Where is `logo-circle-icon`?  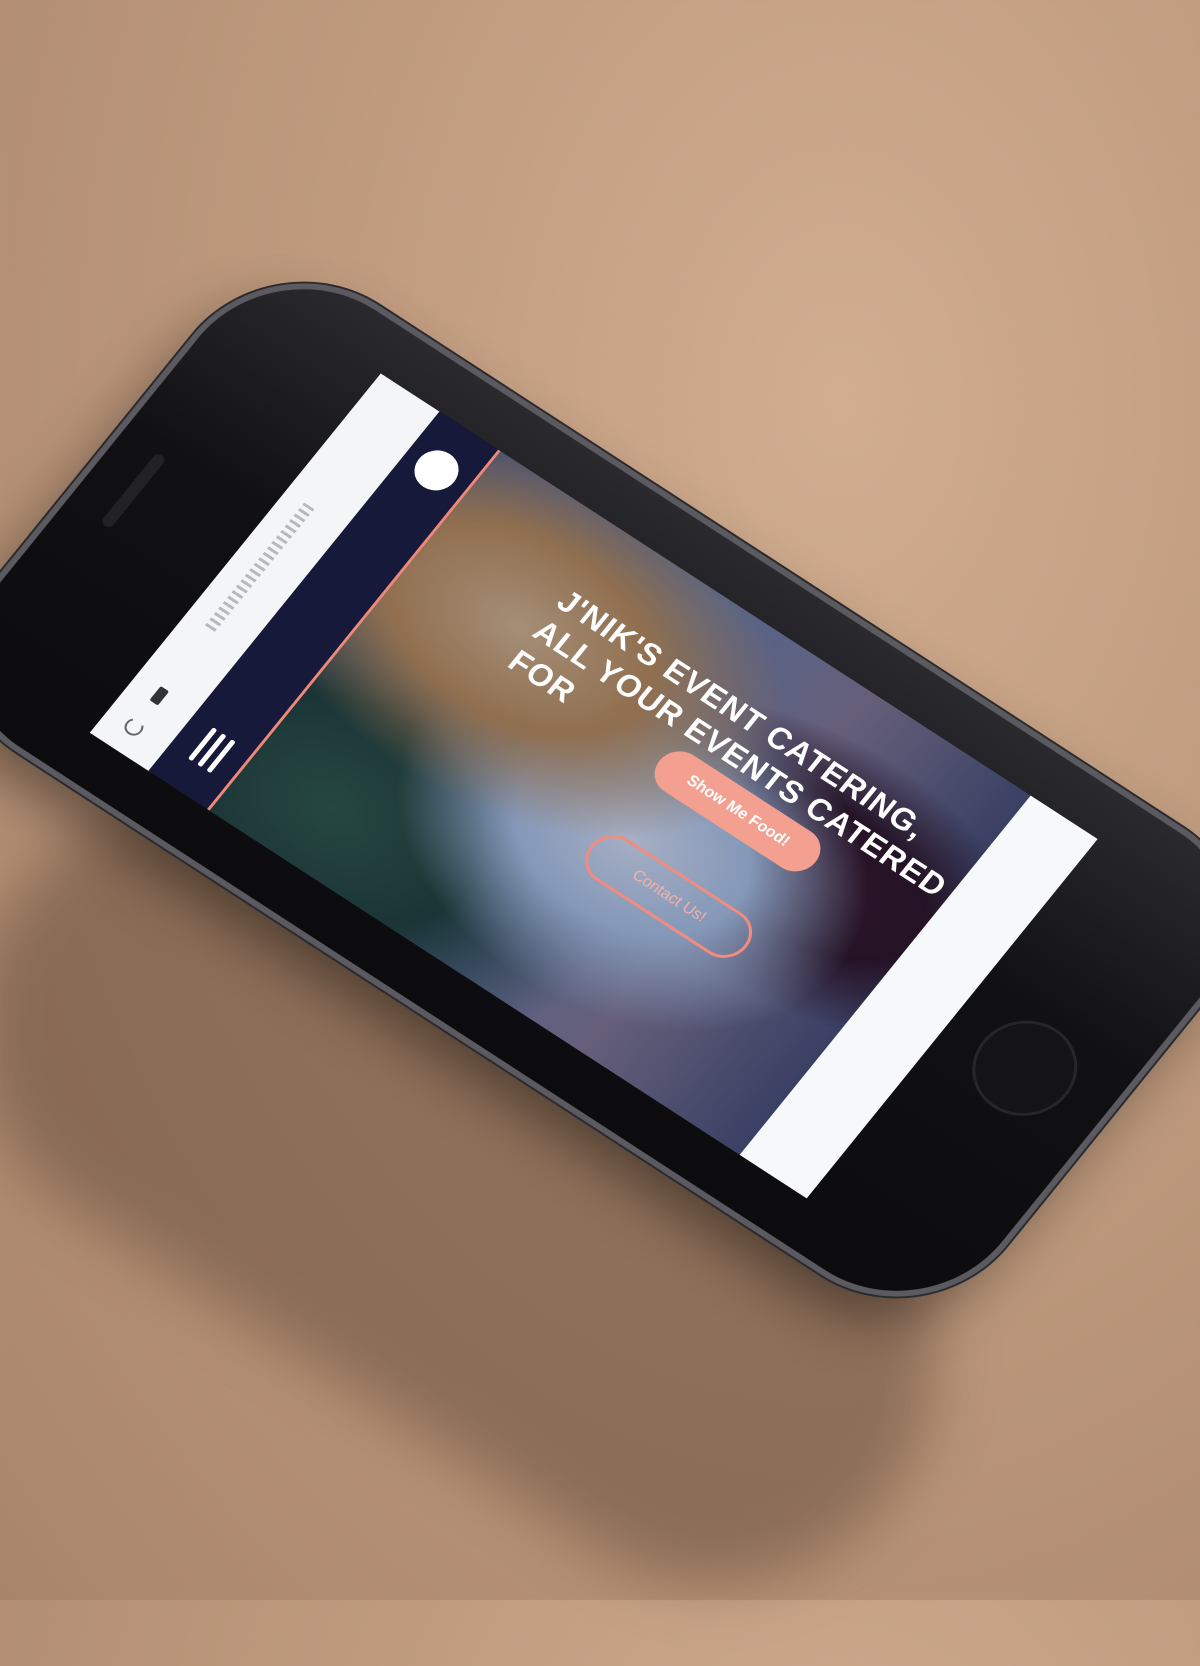
logo-circle-icon is located at coordinates (436, 470).